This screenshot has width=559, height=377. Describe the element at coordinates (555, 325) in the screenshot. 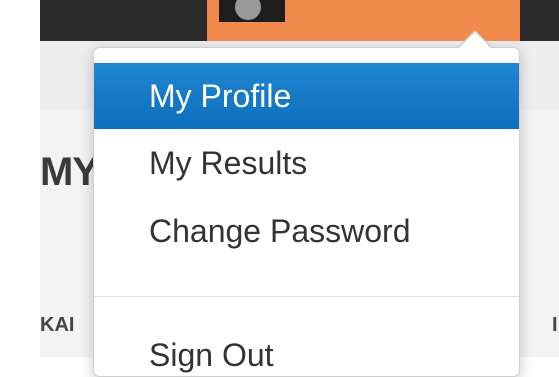

I see `column-label-right: I` at that location.